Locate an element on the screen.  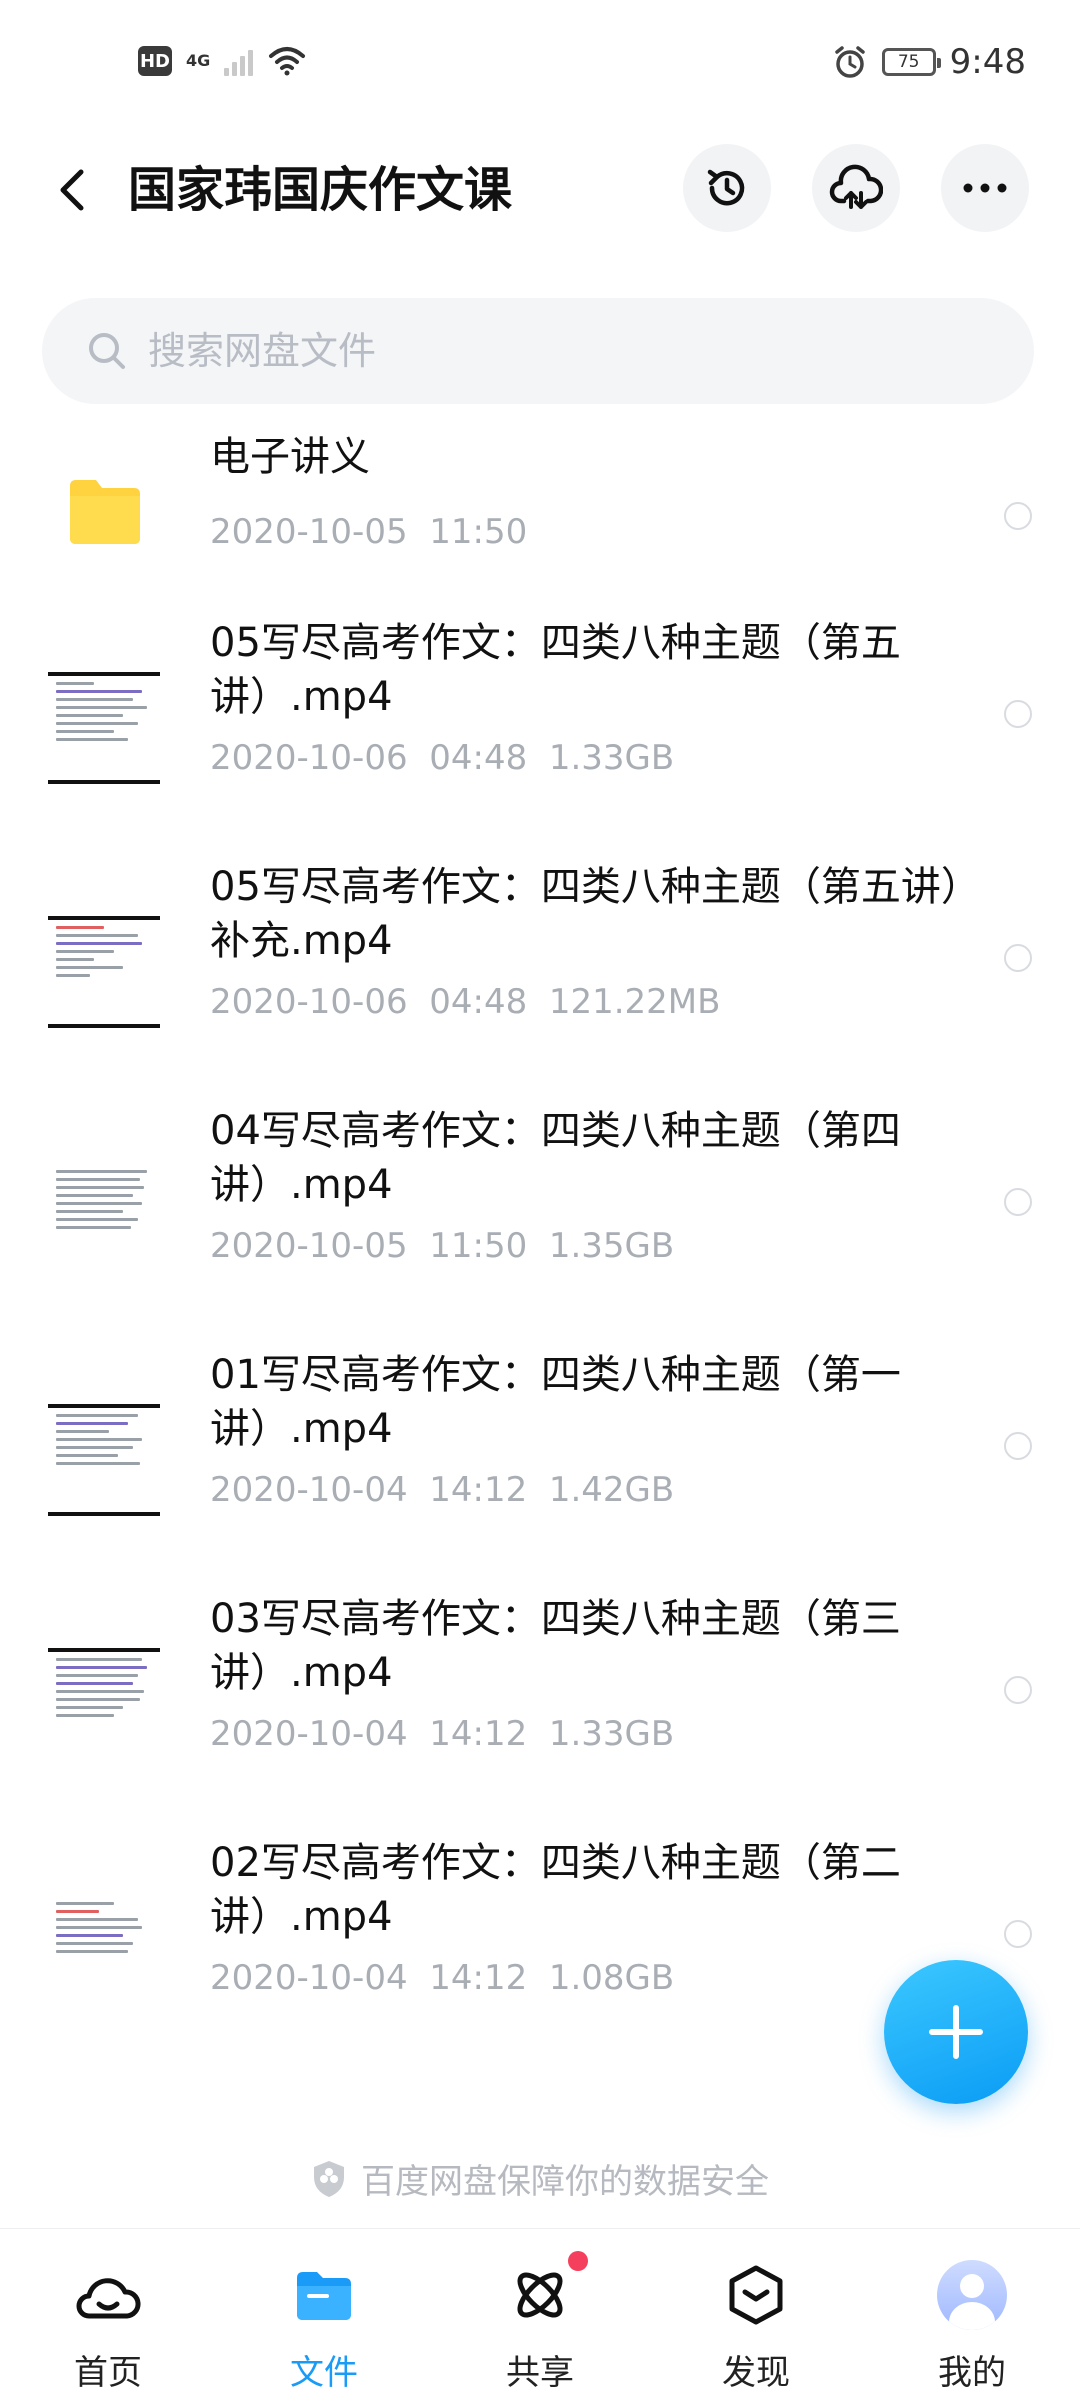
alarm-icon is located at coordinates (849, 62).